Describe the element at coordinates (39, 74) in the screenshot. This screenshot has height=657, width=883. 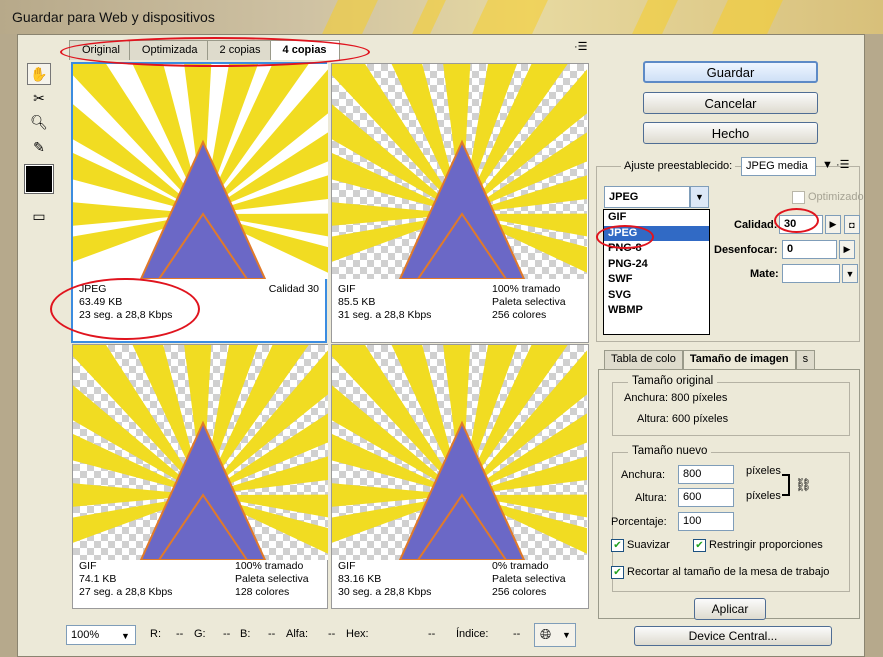
I see `hand-icon: ✋` at that location.